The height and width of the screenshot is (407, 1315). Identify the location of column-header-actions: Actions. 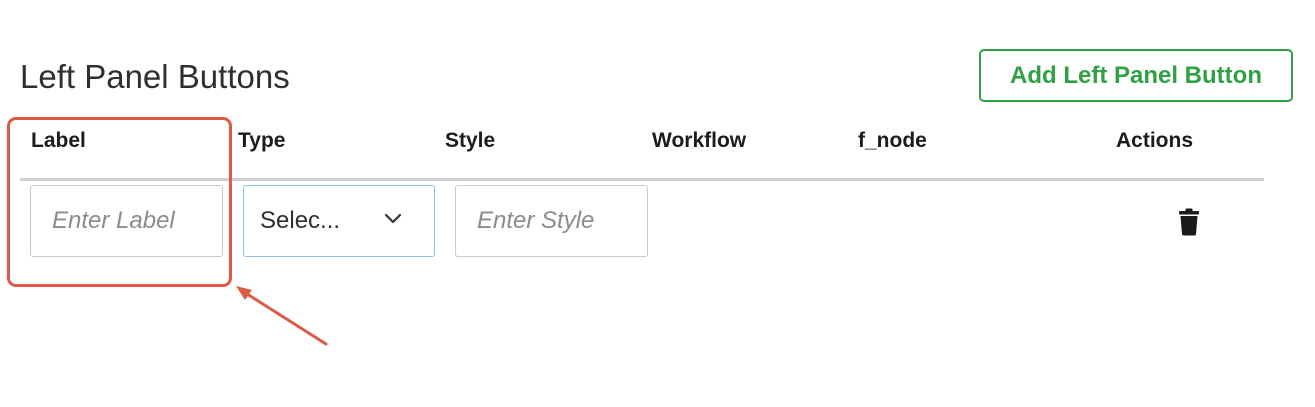
(1155, 140).